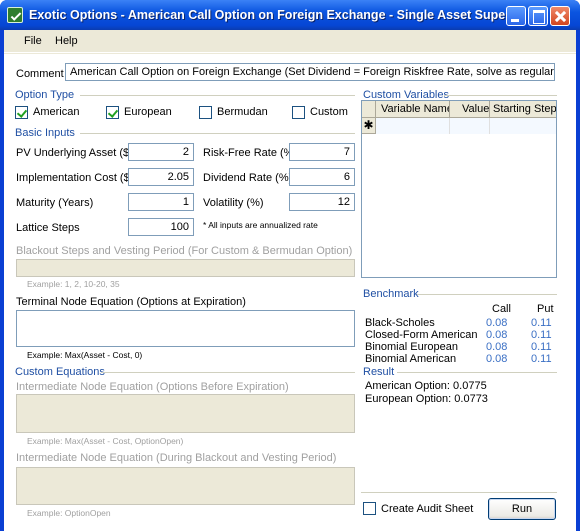 Image resolution: width=580 pixels, height=531 pixels. What do you see at coordinates (66, 41) in the screenshot?
I see `menu-help: Help` at bounding box center [66, 41].